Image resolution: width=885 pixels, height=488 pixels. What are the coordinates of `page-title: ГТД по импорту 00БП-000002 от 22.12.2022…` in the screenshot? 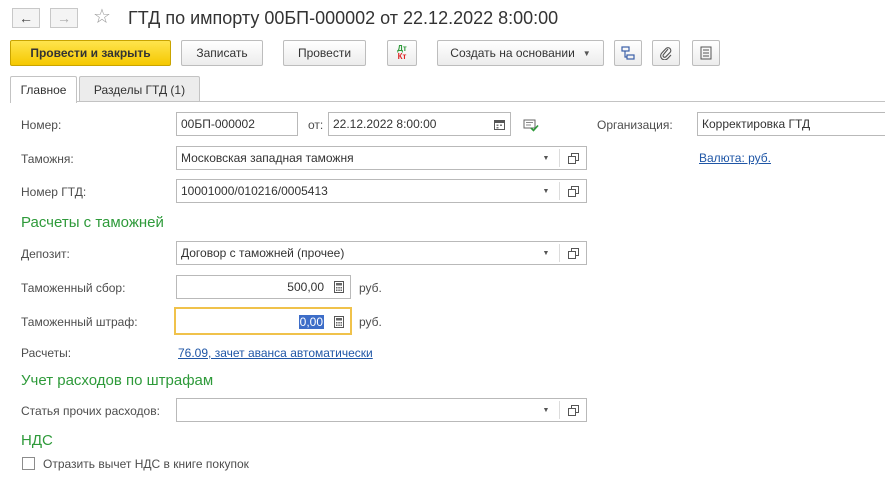 It's located at (343, 18).